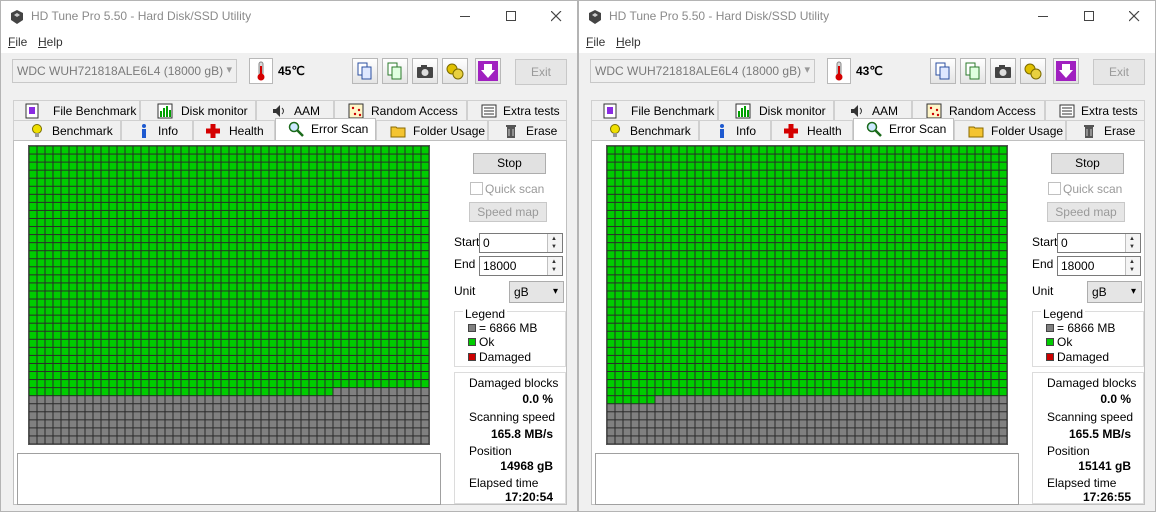 This screenshot has height=512, width=1156. What do you see at coordinates (807, 70) in the screenshot?
I see `chevron-down-icon: ▾` at bounding box center [807, 70].